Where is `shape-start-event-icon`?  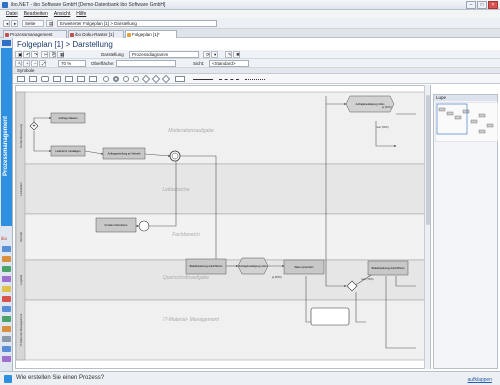
shape-start-event-icon is located at coordinates (106, 79).